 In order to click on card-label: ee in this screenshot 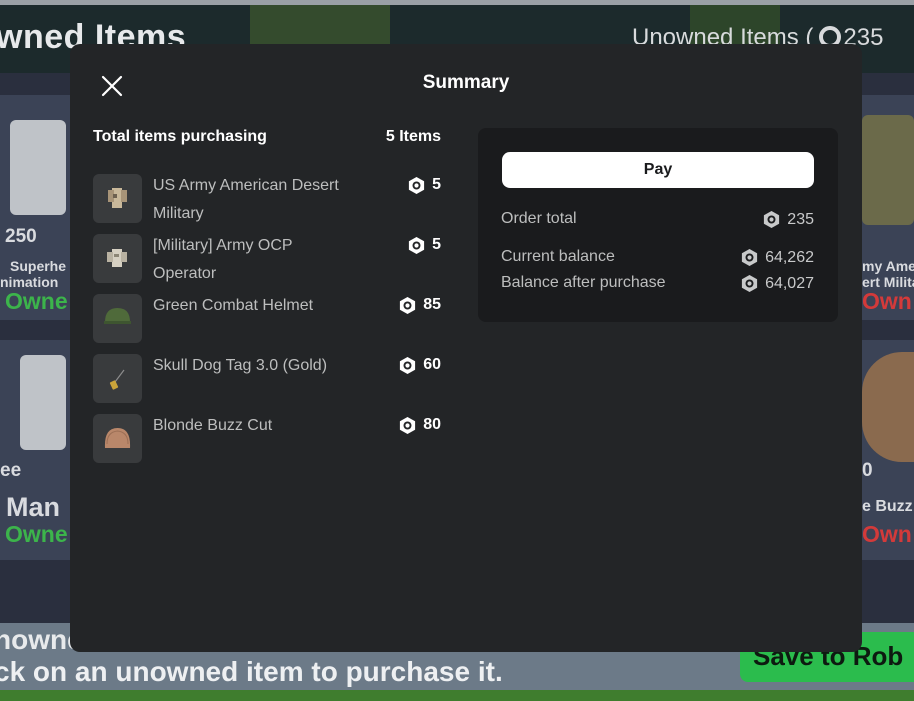, I will do `click(11, 470)`.